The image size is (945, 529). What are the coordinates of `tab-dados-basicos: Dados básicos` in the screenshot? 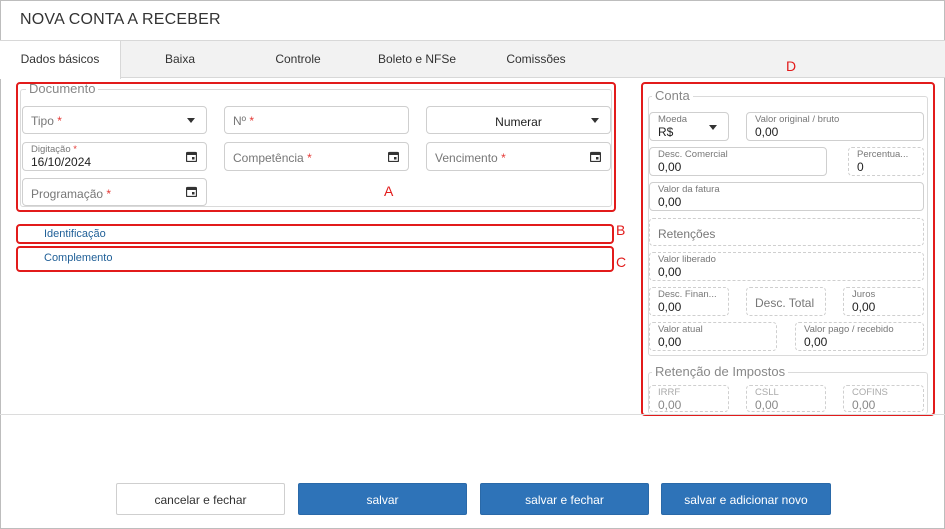 It's located at (60, 60).